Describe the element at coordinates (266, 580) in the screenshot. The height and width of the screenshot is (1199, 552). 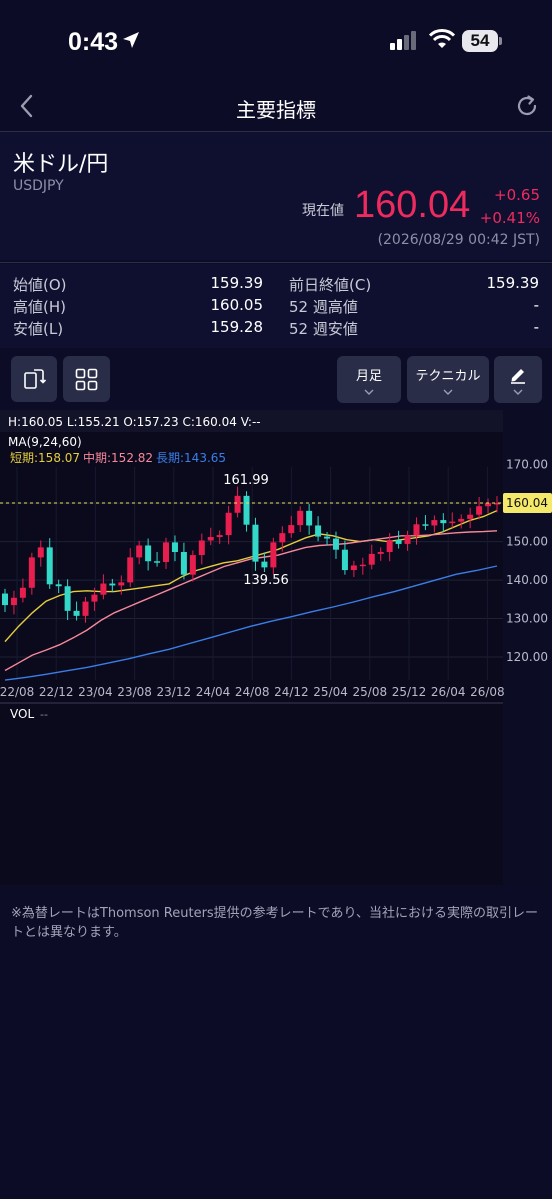
I see `period-low-annotation: 139.56` at that location.